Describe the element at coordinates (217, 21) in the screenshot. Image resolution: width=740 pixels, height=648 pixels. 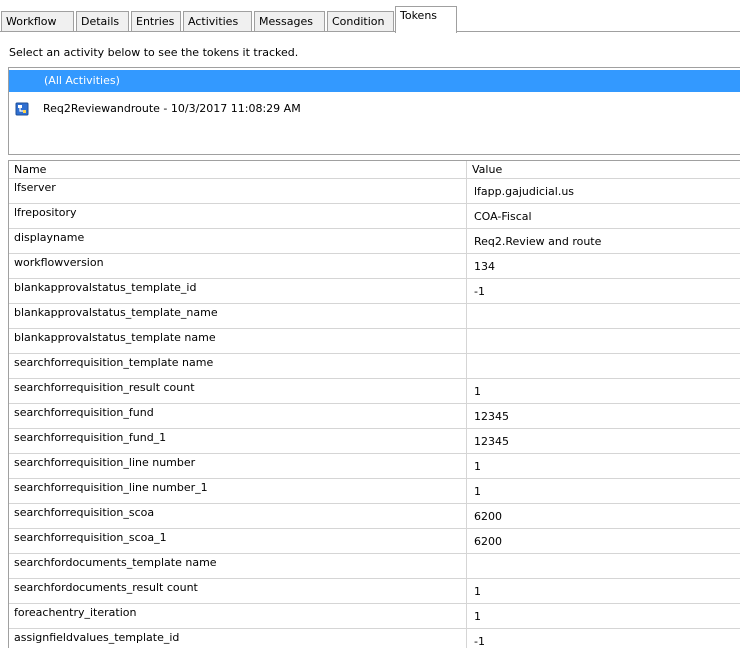
I see `tab-activities: Activities` at that location.